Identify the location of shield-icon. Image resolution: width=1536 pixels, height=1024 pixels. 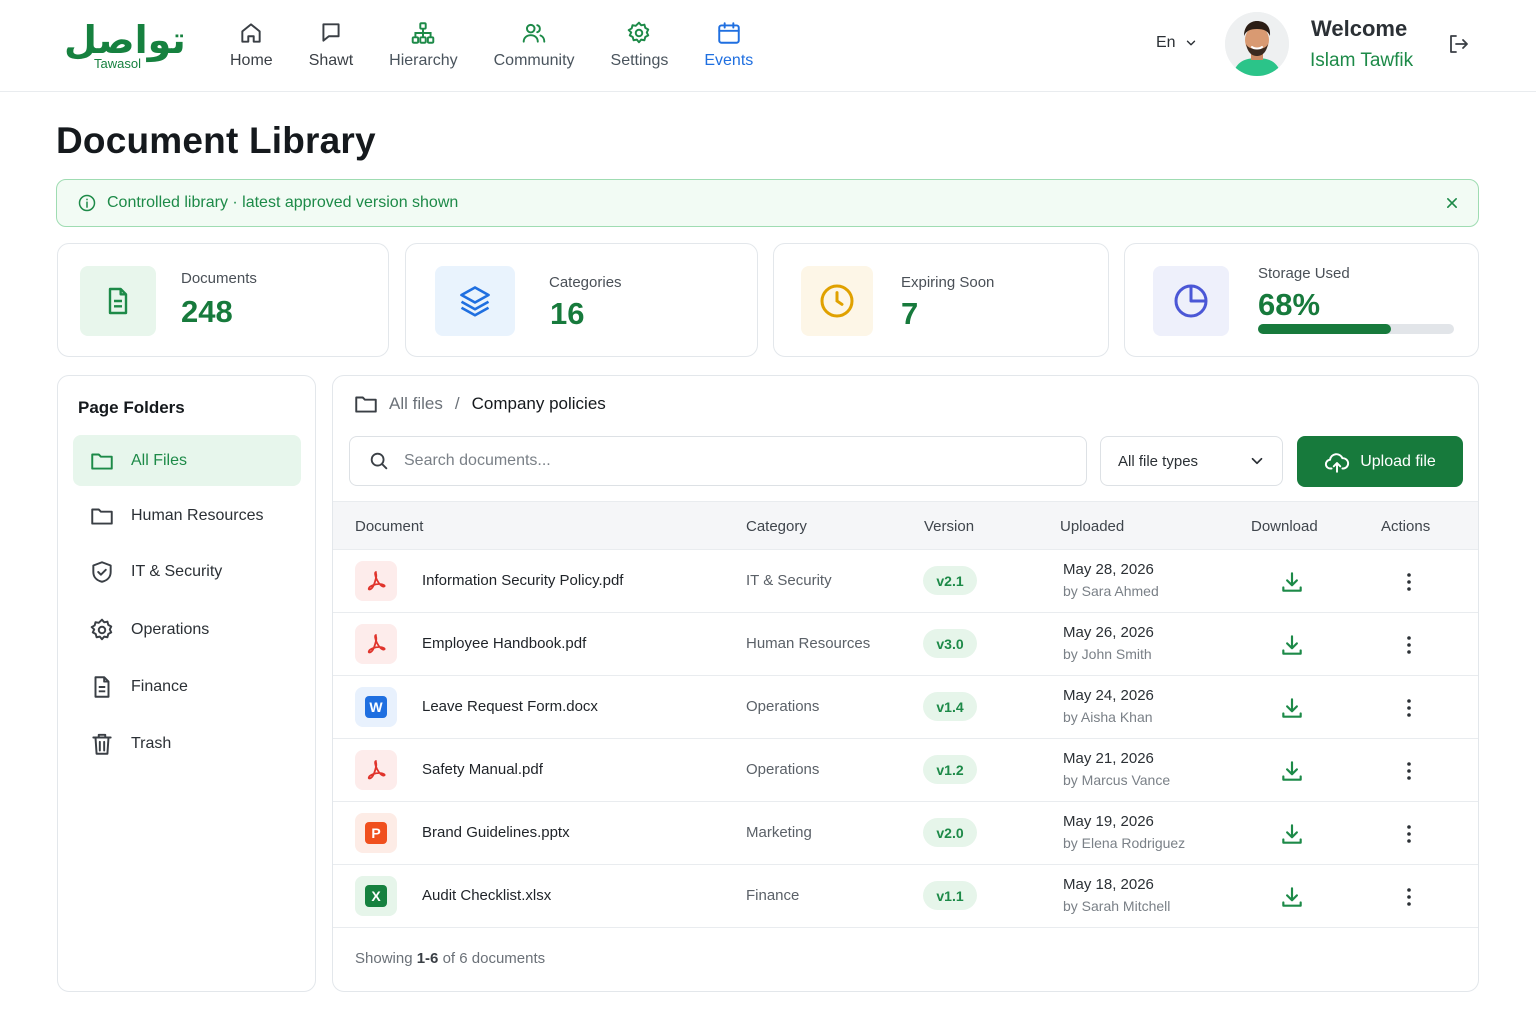
(102, 571).